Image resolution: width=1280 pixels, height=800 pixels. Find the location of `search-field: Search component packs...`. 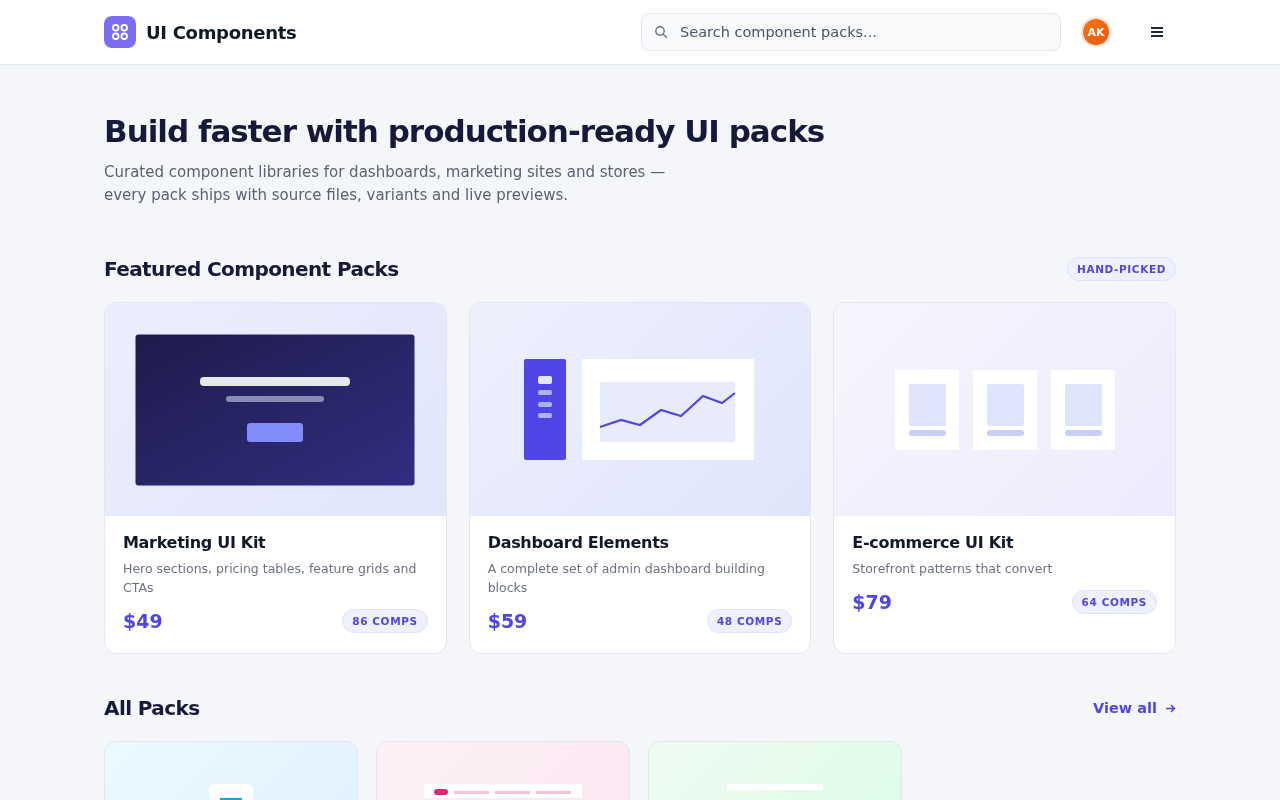

search-field: Search component packs... is located at coordinates (851, 32).